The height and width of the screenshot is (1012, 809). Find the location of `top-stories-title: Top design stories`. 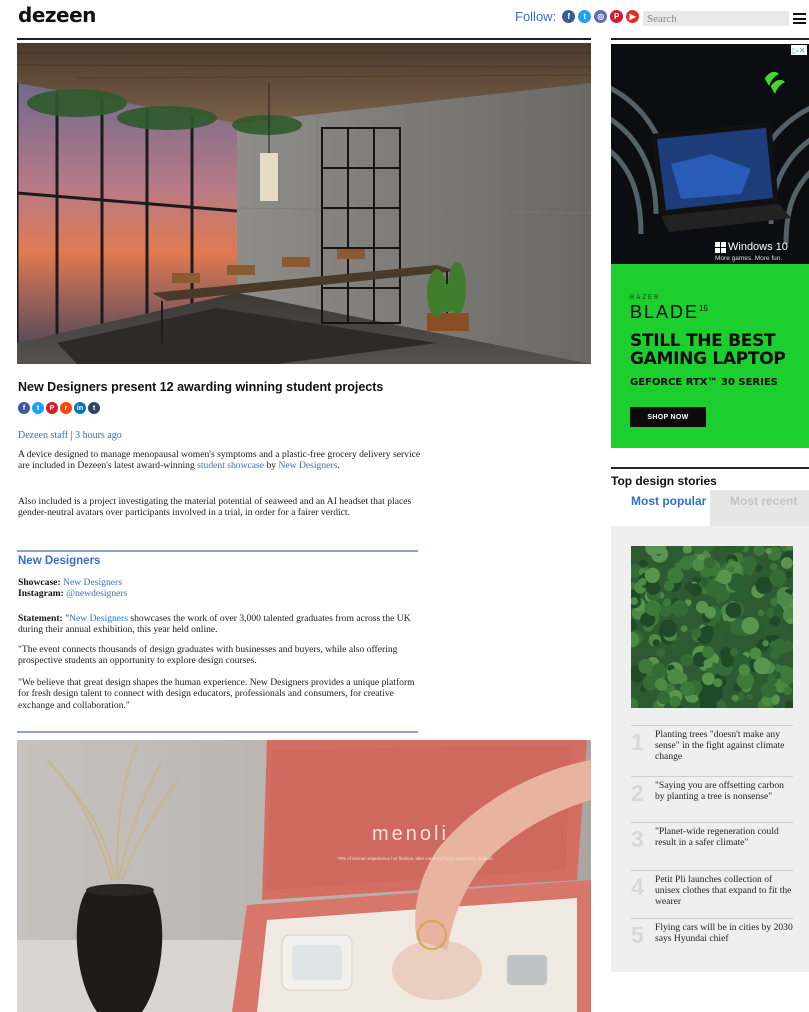

top-stories-title: Top design stories is located at coordinates (664, 481).